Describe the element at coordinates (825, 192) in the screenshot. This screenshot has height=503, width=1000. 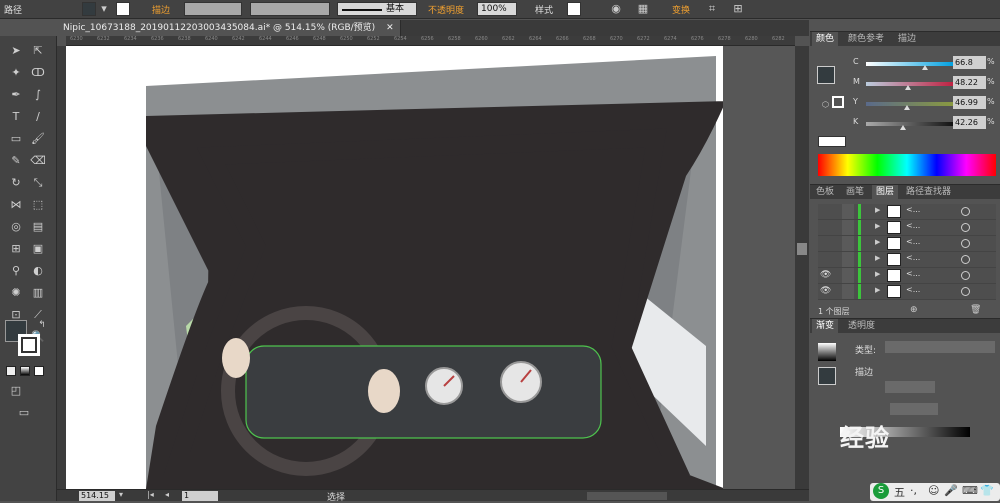
I see `panel-tab: 色板` at that location.